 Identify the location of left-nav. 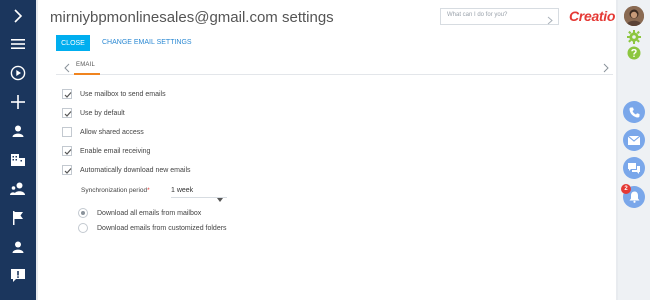
(18, 150).